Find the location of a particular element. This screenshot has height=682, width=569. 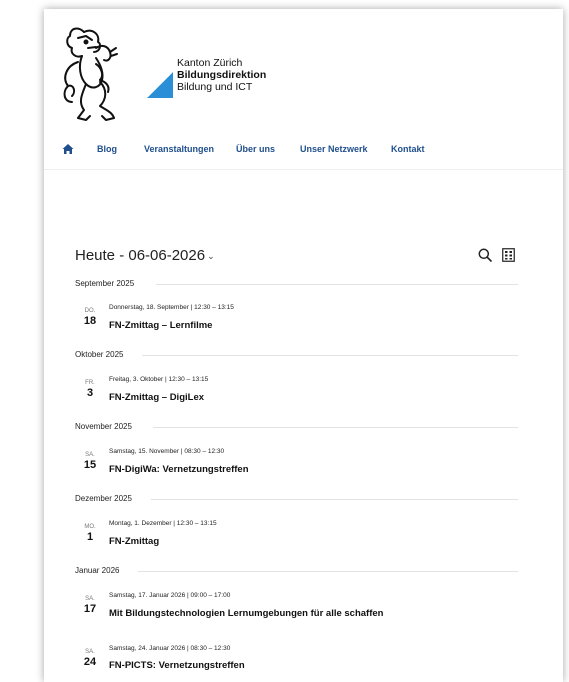

nav-item-veranstaltungen: Veranstaltungen is located at coordinates (179, 149).